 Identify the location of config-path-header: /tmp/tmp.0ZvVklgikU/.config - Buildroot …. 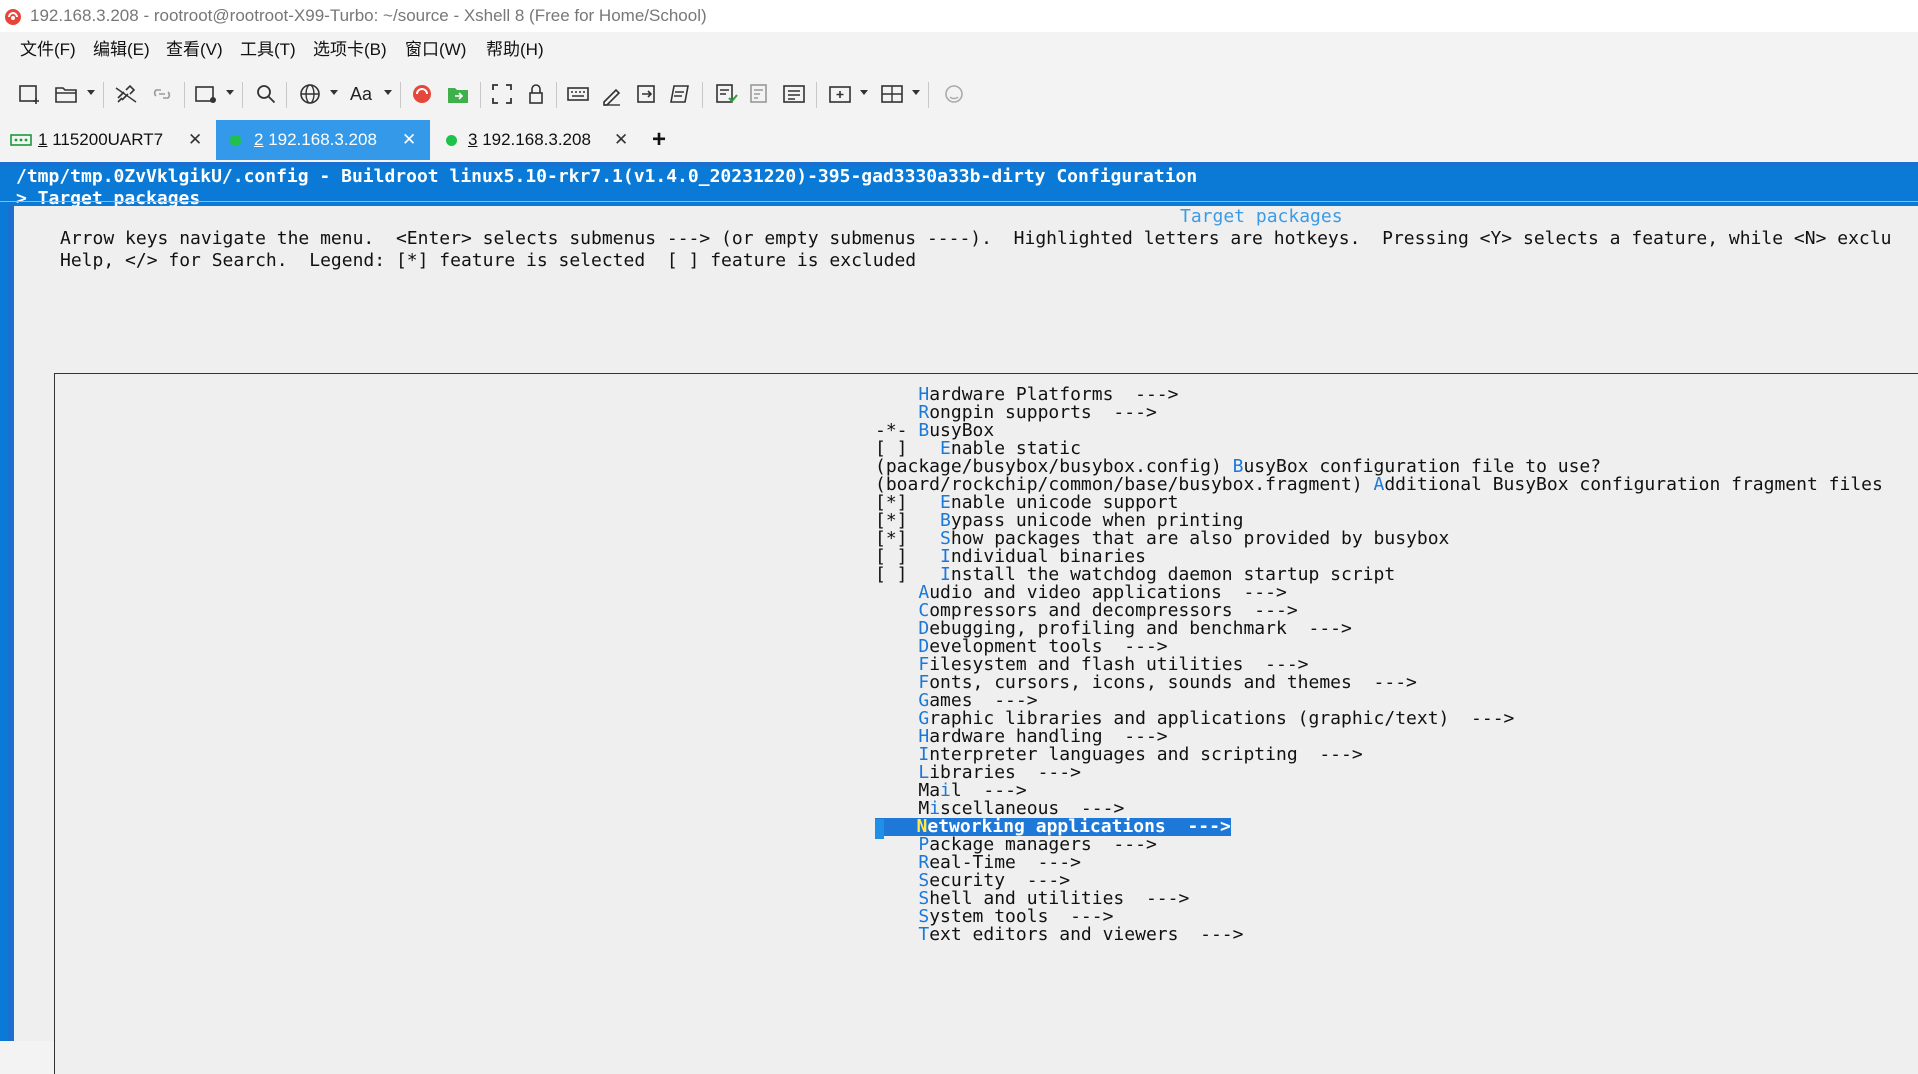
(607, 176).